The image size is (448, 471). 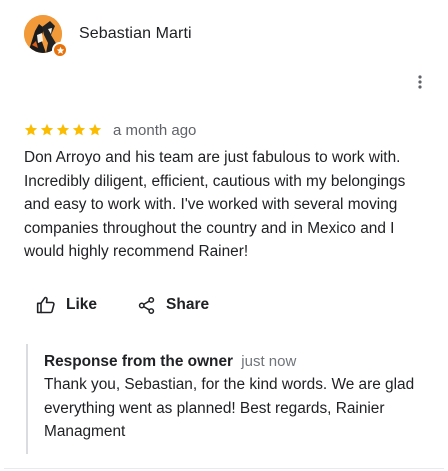 I want to click on review-header: Sebastian Marti, so click(x=108, y=36).